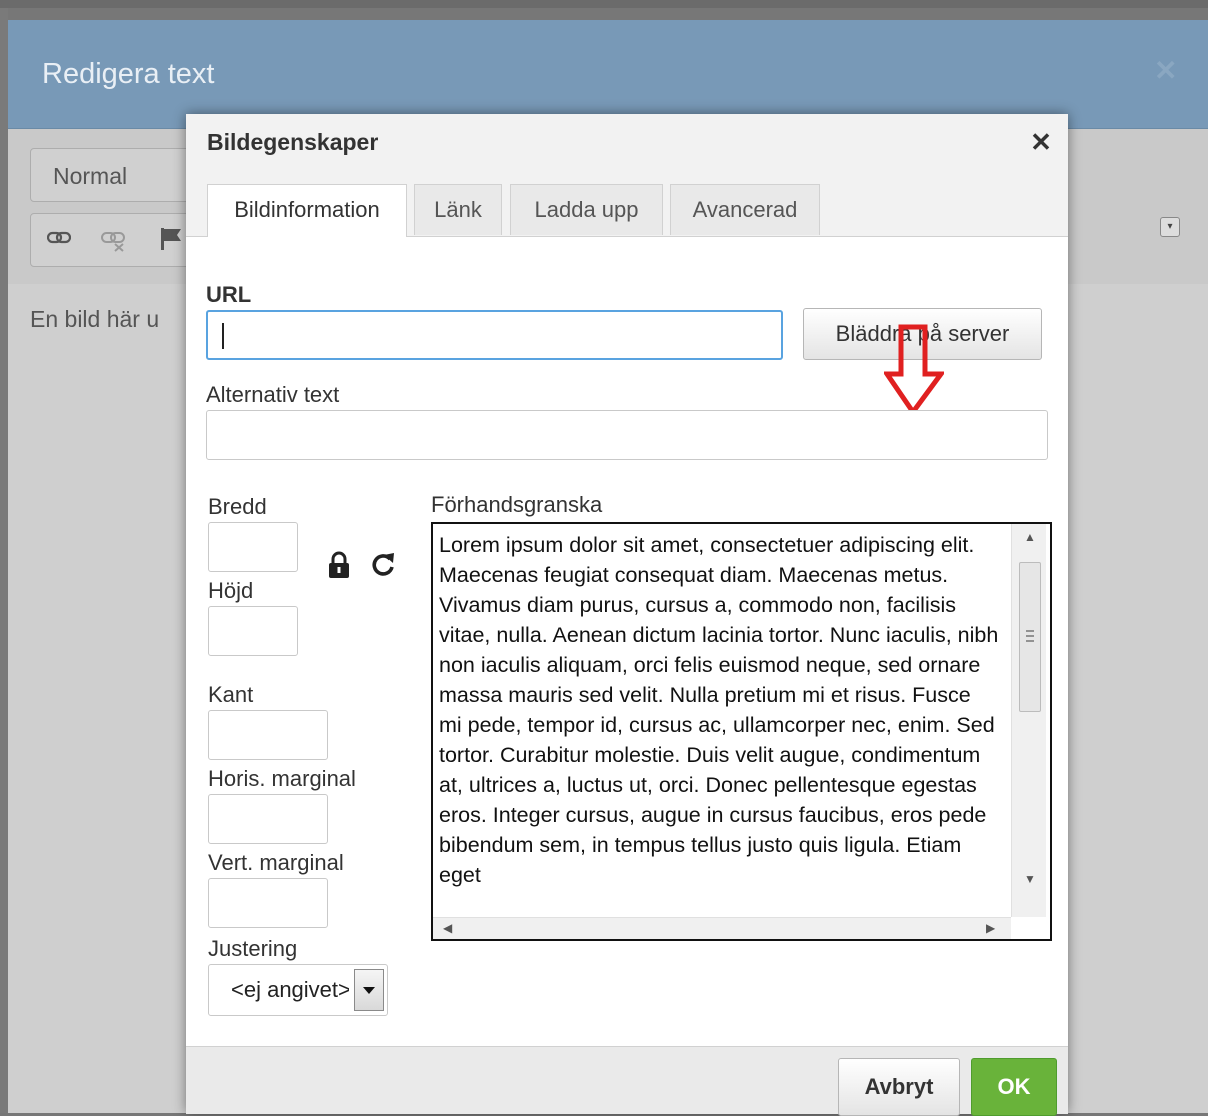 This screenshot has height=1116, width=1208. Describe the element at coordinates (171, 239) in the screenshot. I see `anchor-flag-icon` at that location.